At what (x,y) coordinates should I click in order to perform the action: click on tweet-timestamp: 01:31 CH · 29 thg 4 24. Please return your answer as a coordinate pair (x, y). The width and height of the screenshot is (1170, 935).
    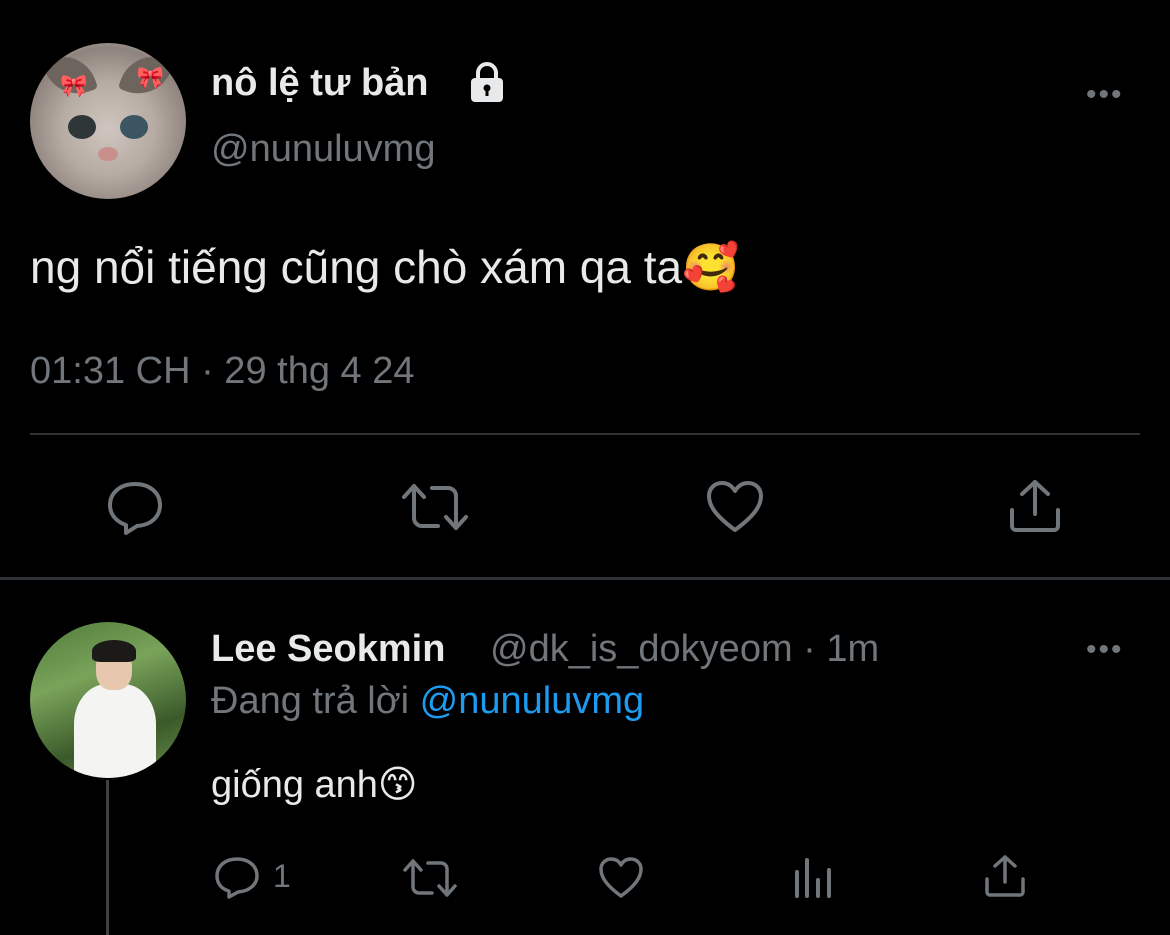
    Looking at the image, I should click on (222, 371).